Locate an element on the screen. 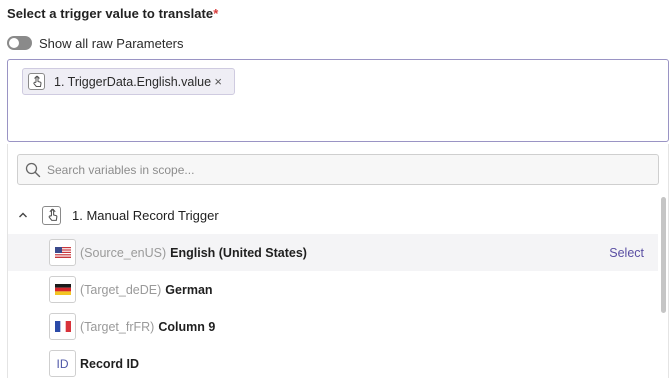 This screenshot has width=670, height=378. raw-parameters-toggle-row: Show all raw Parameters is located at coordinates (95, 43).